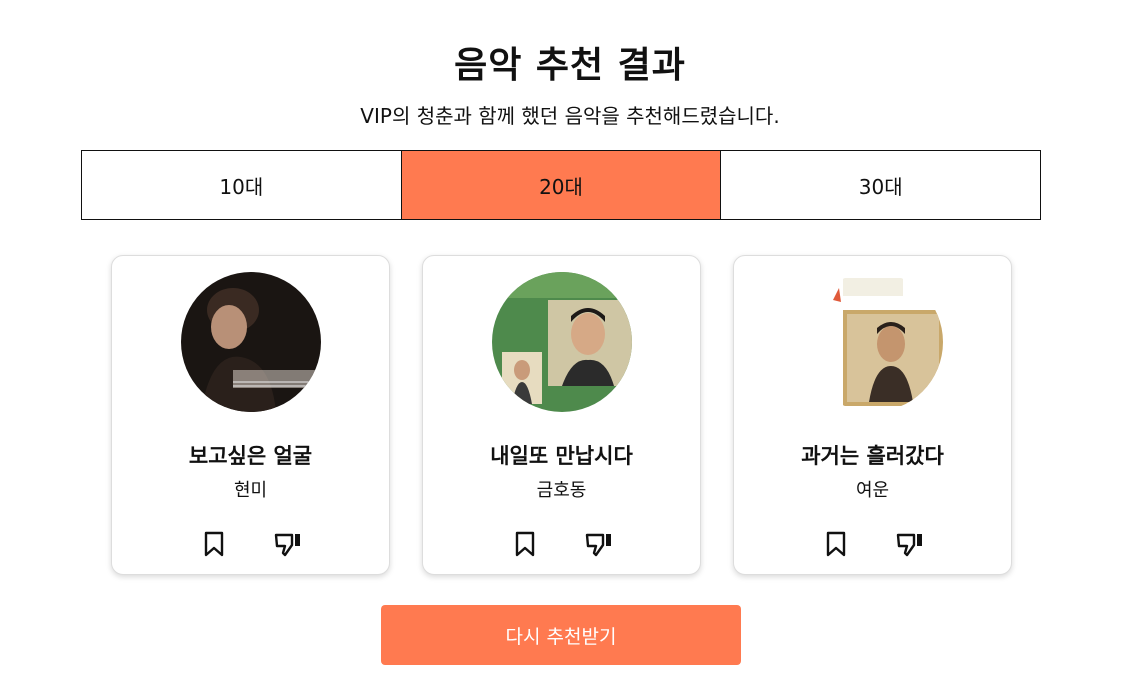 The image size is (1140, 700). I want to click on retry-recommend-button: 다시 추천받기, so click(561, 635).